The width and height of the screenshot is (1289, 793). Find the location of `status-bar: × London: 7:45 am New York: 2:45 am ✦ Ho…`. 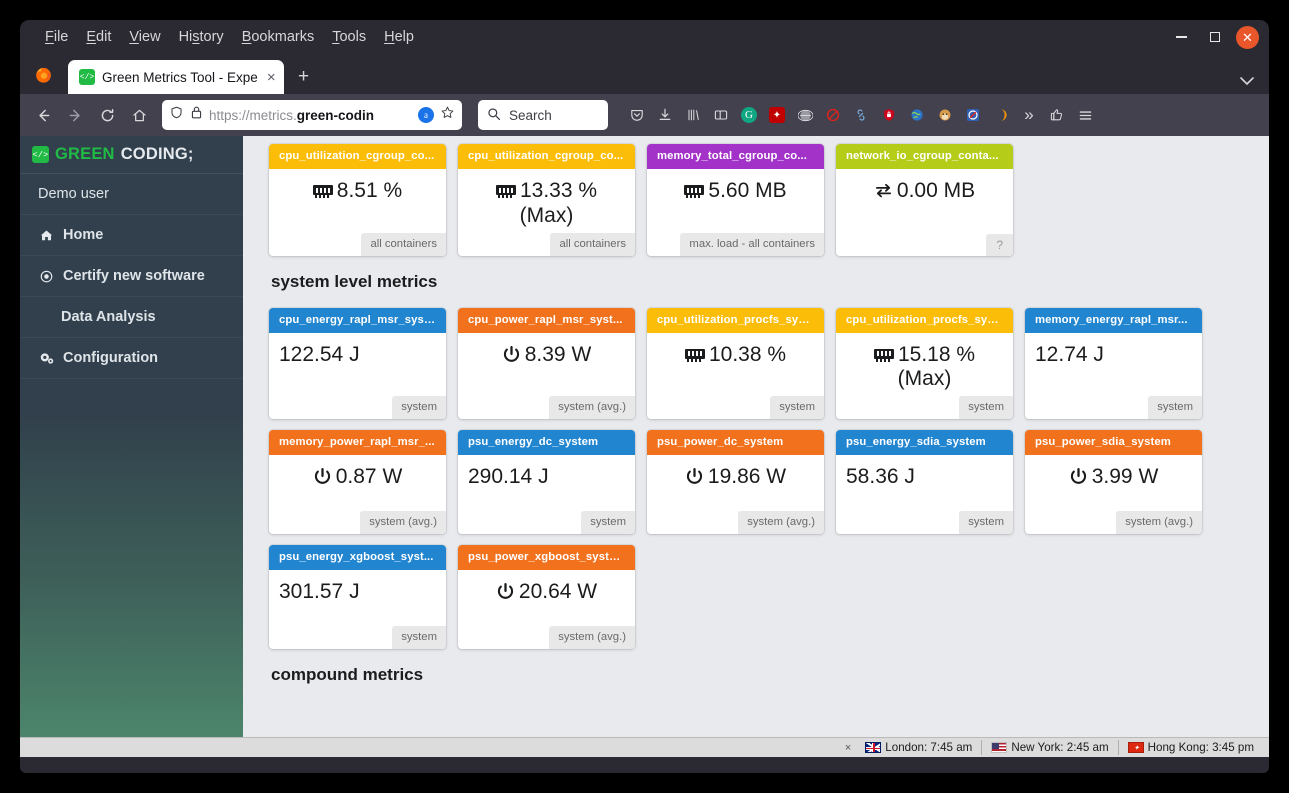

status-bar: × London: 7:45 am New York: 2:45 am ✦ Ho… is located at coordinates (644, 747).